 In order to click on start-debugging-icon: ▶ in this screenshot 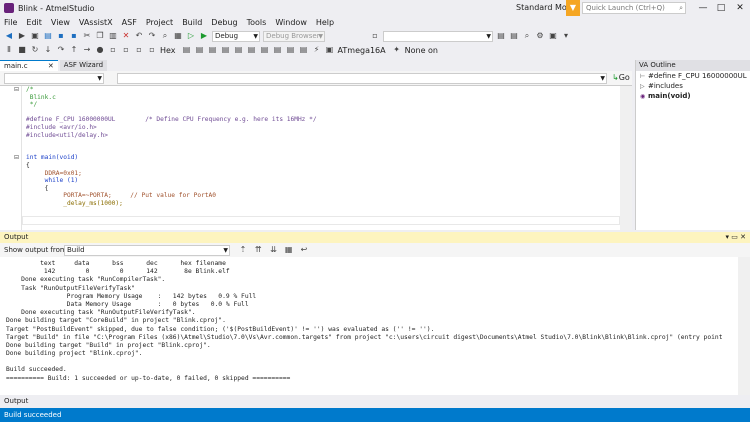, I will do `click(204, 36)`.